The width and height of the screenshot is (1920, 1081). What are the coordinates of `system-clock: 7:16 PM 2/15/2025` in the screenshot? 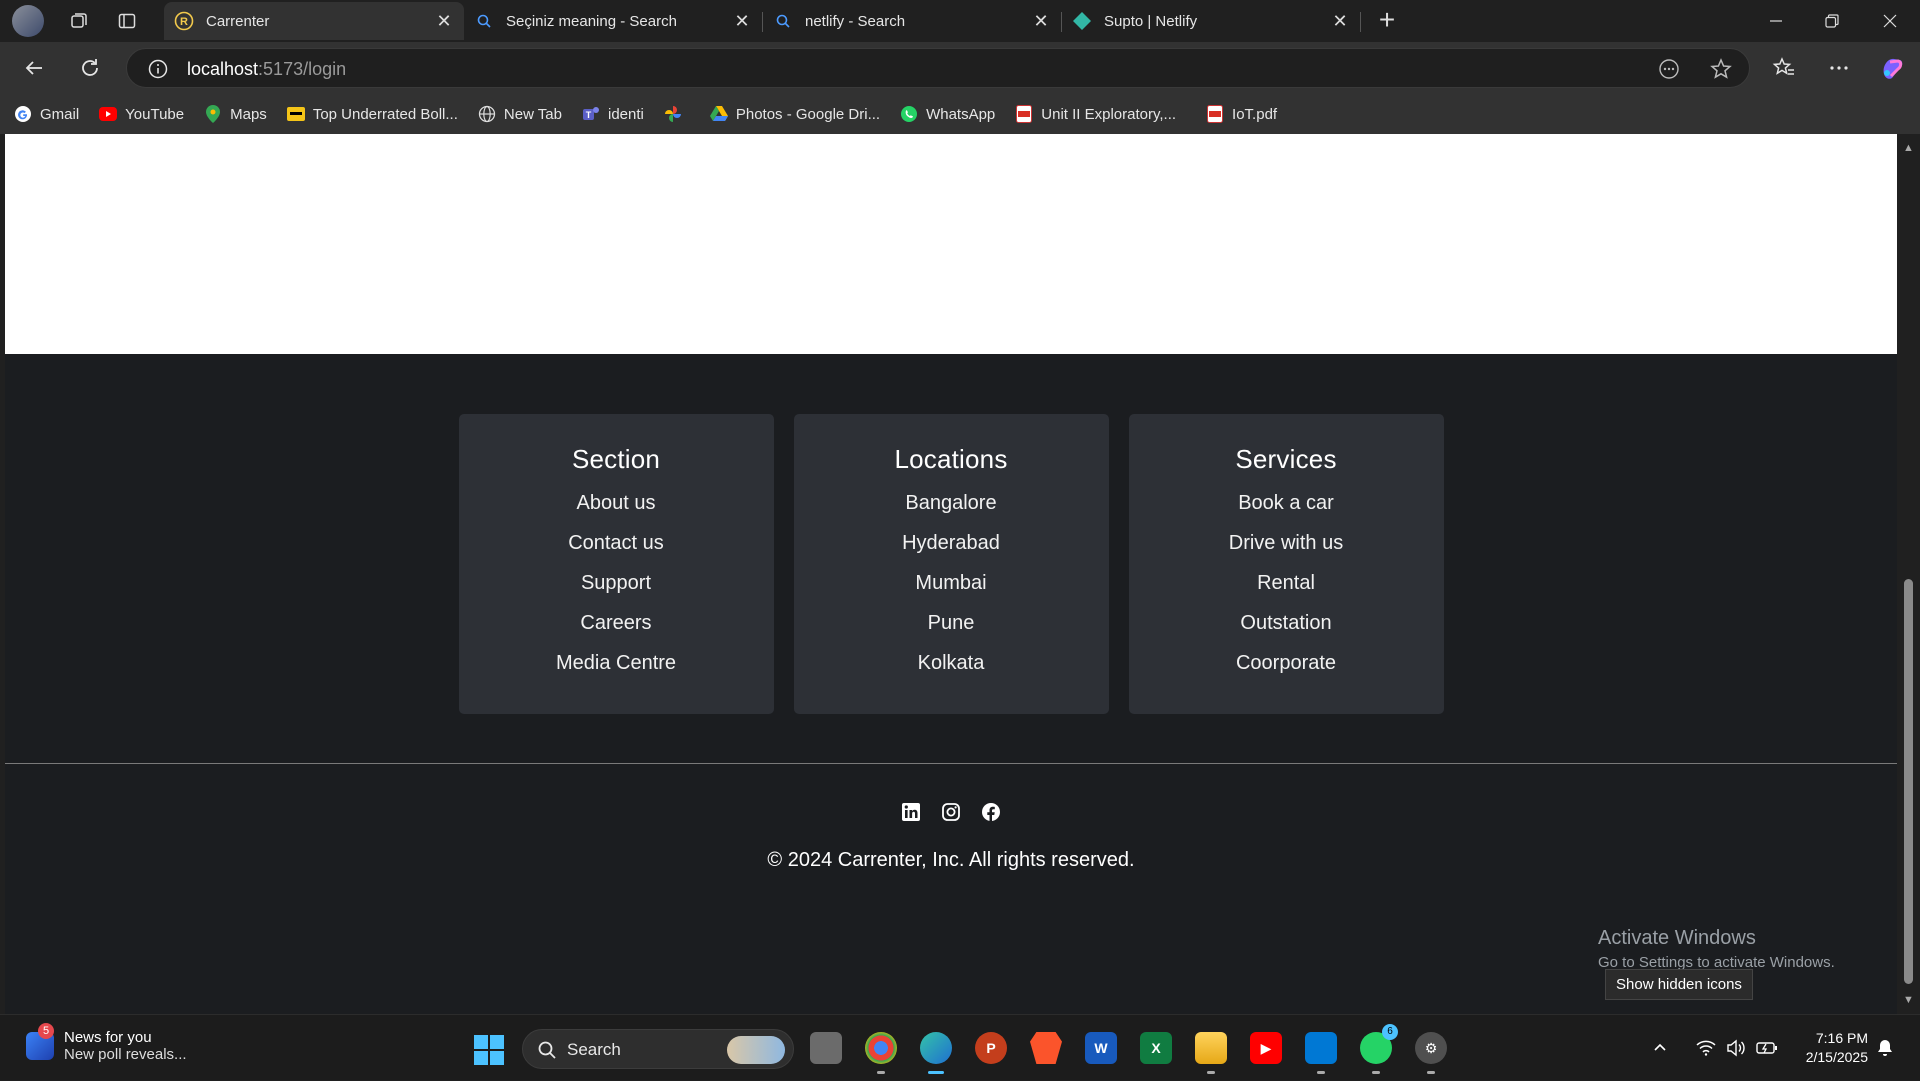 It's located at (1837, 1048).